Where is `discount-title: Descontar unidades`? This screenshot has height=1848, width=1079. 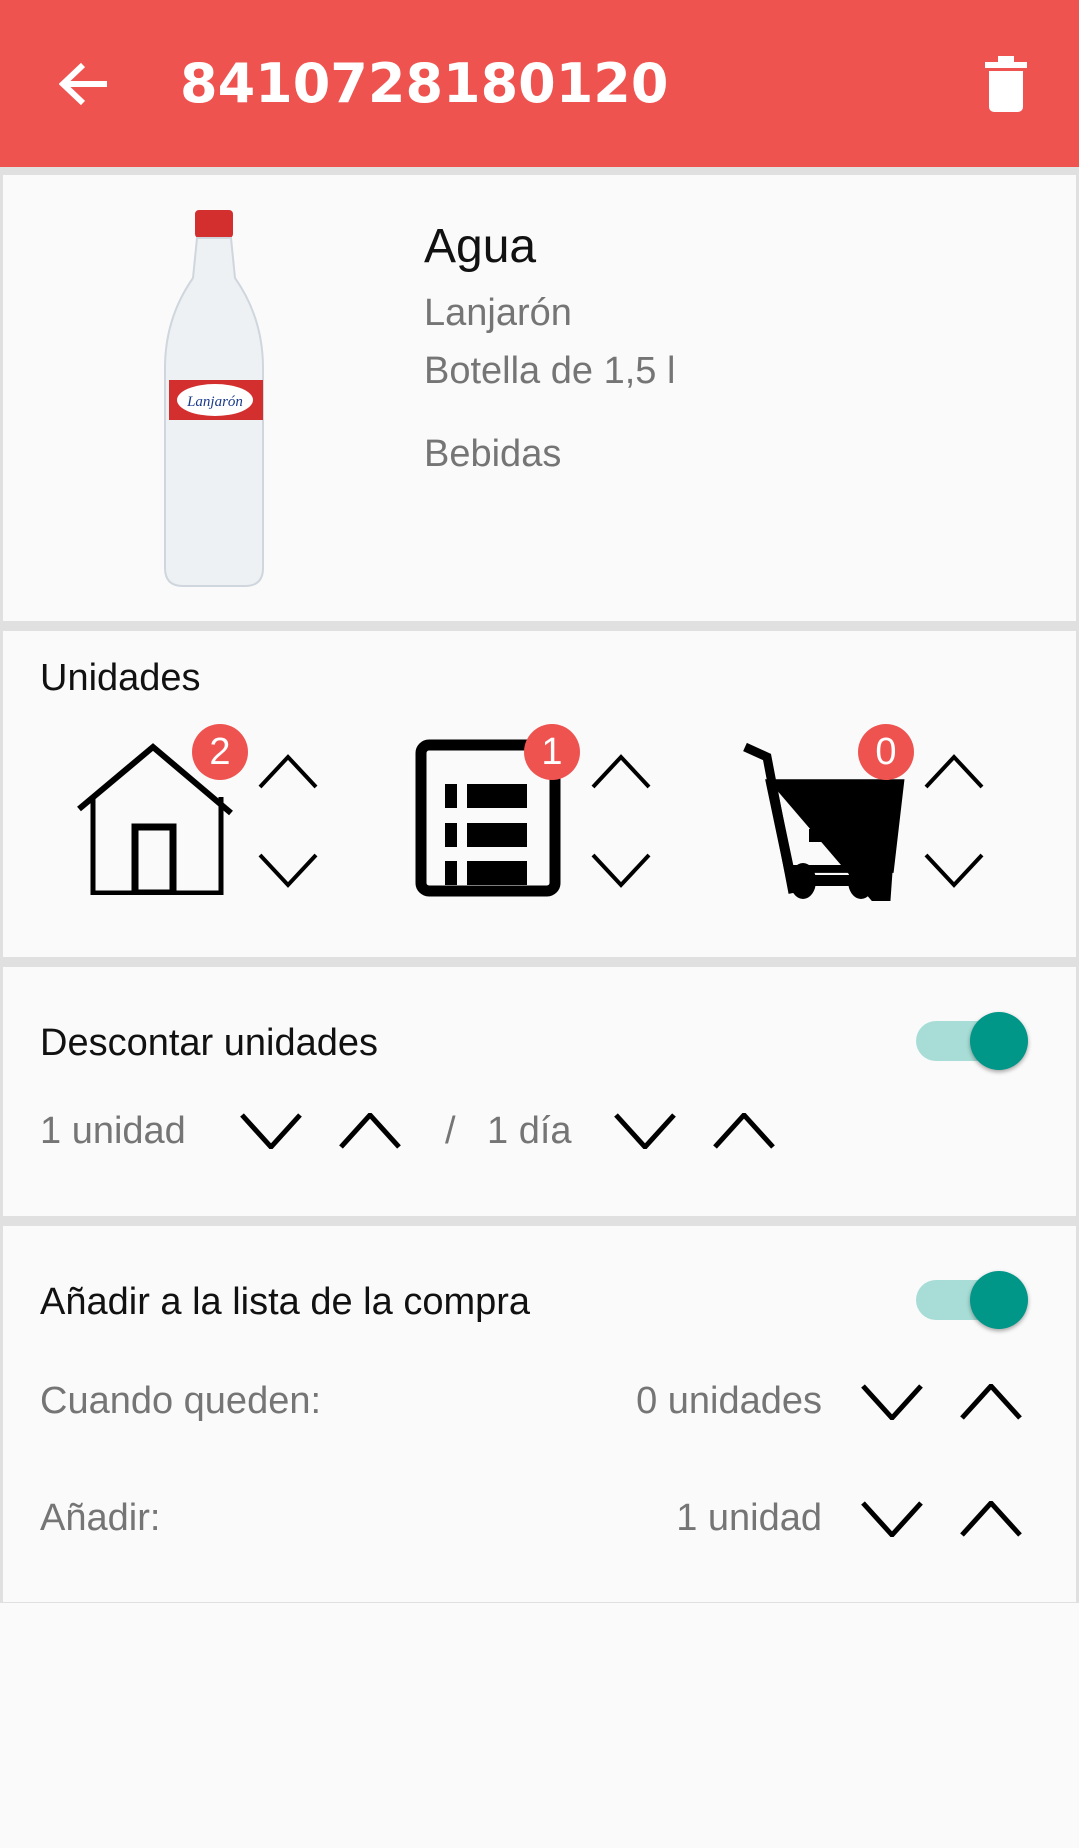
discount-title: Descontar unidades is located at coordinates (209, 1043).